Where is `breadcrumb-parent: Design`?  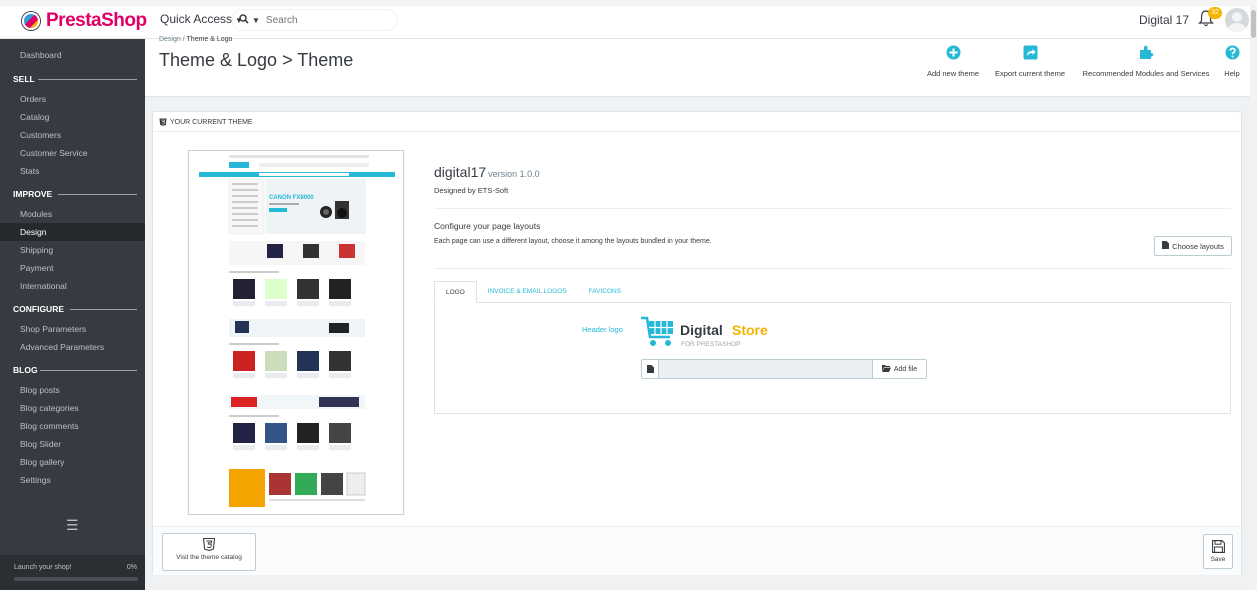 breadcrumb-parent: Design is located at coordinates (170, 39).